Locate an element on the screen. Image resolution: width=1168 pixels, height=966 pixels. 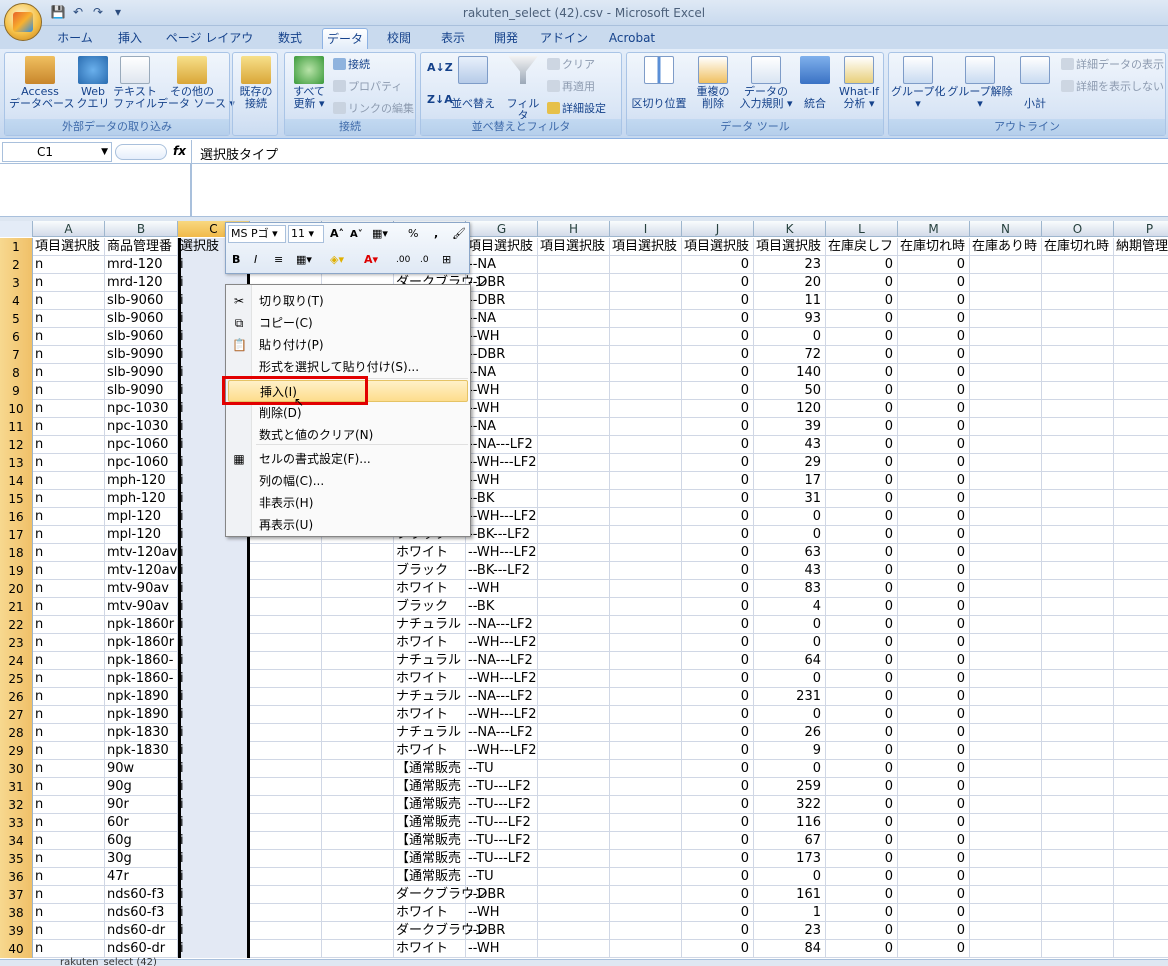
cell-B: 90g is located at coordinates (141, 787).